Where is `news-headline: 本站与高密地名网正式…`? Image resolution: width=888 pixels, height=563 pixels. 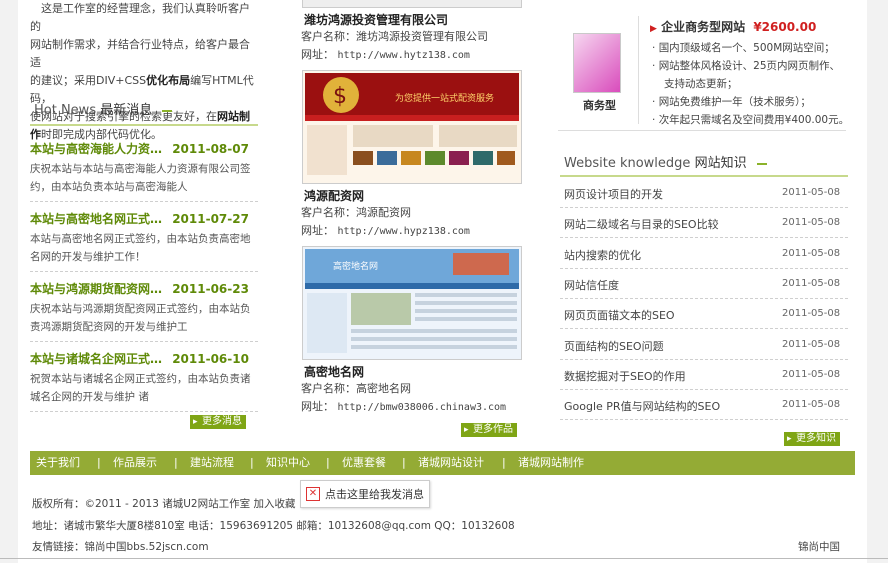
news-headline: 本站与高密地名网正式… is located at coordinates (96, 219).